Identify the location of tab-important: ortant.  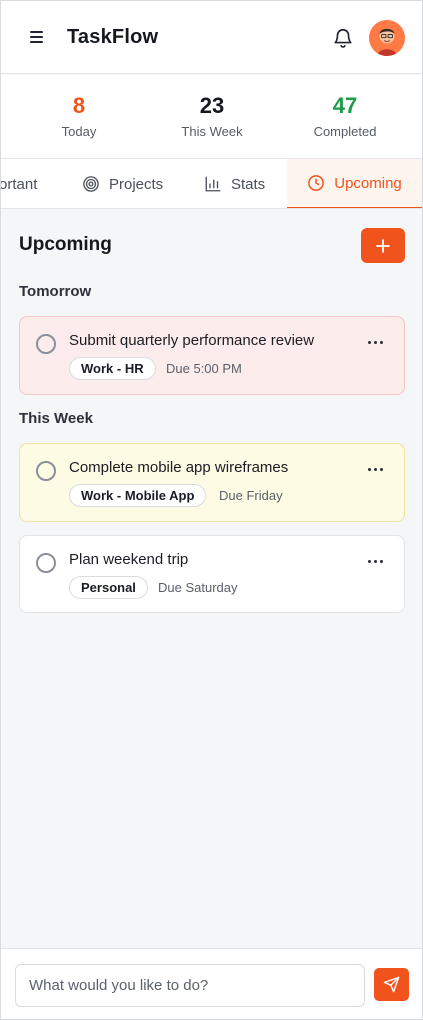
(19, 183).